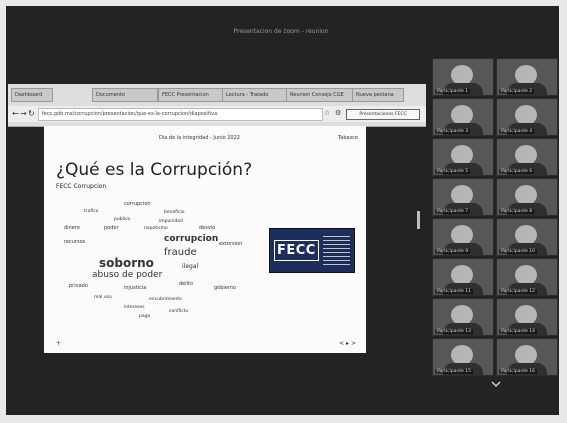 The width and height of the screenshot is (567, 423). Describe the element at coordinates (453, 131) in the screenshot. I see `participant-name: Participante 3` at that location.